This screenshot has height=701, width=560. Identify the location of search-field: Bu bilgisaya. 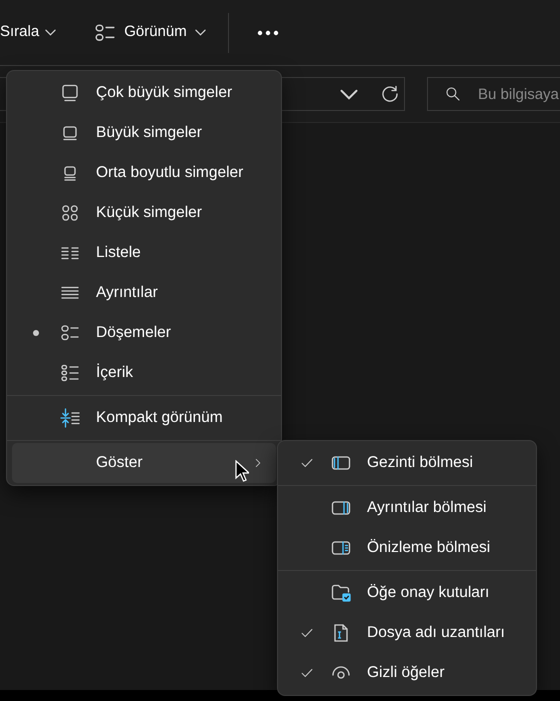
(493, 94).